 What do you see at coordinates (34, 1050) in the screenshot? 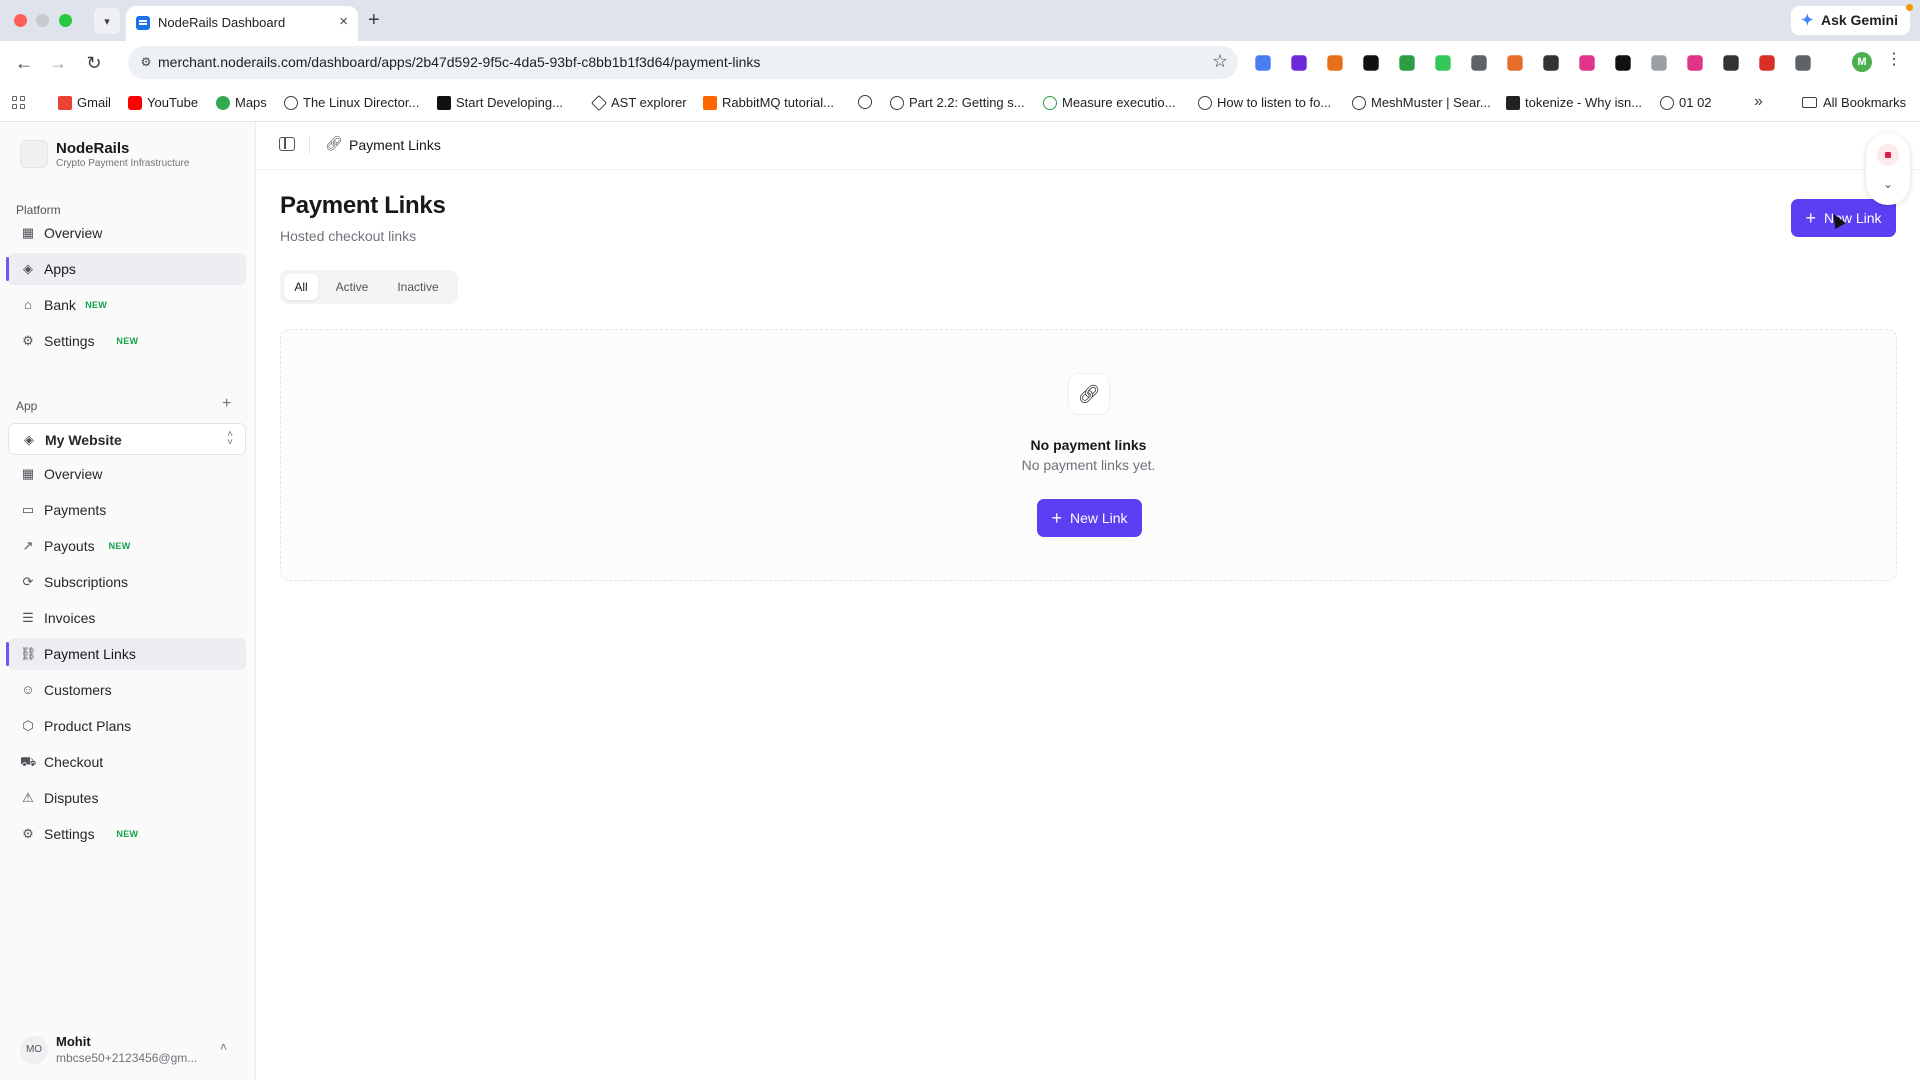
I see `user-avatar: MO` at bounding box center [34, 1050].